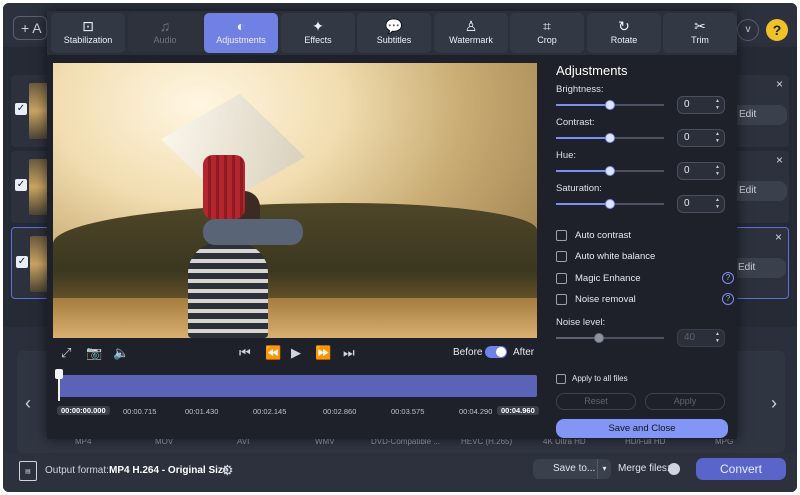  I want to click on brightness-input: 0 ▲ ▼, so click(701, 105).